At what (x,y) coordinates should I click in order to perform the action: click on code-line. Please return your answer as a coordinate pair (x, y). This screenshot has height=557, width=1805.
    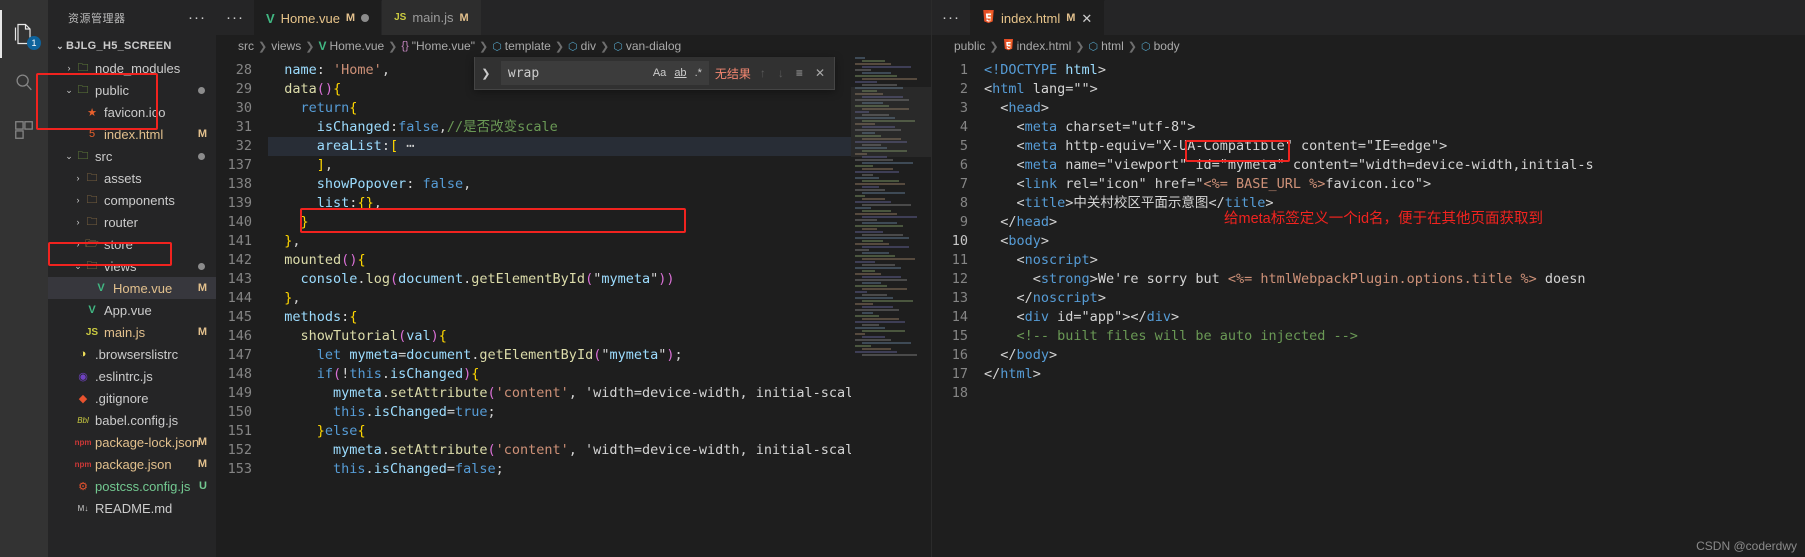
    Looking at the image, I should click on (1394, 393).